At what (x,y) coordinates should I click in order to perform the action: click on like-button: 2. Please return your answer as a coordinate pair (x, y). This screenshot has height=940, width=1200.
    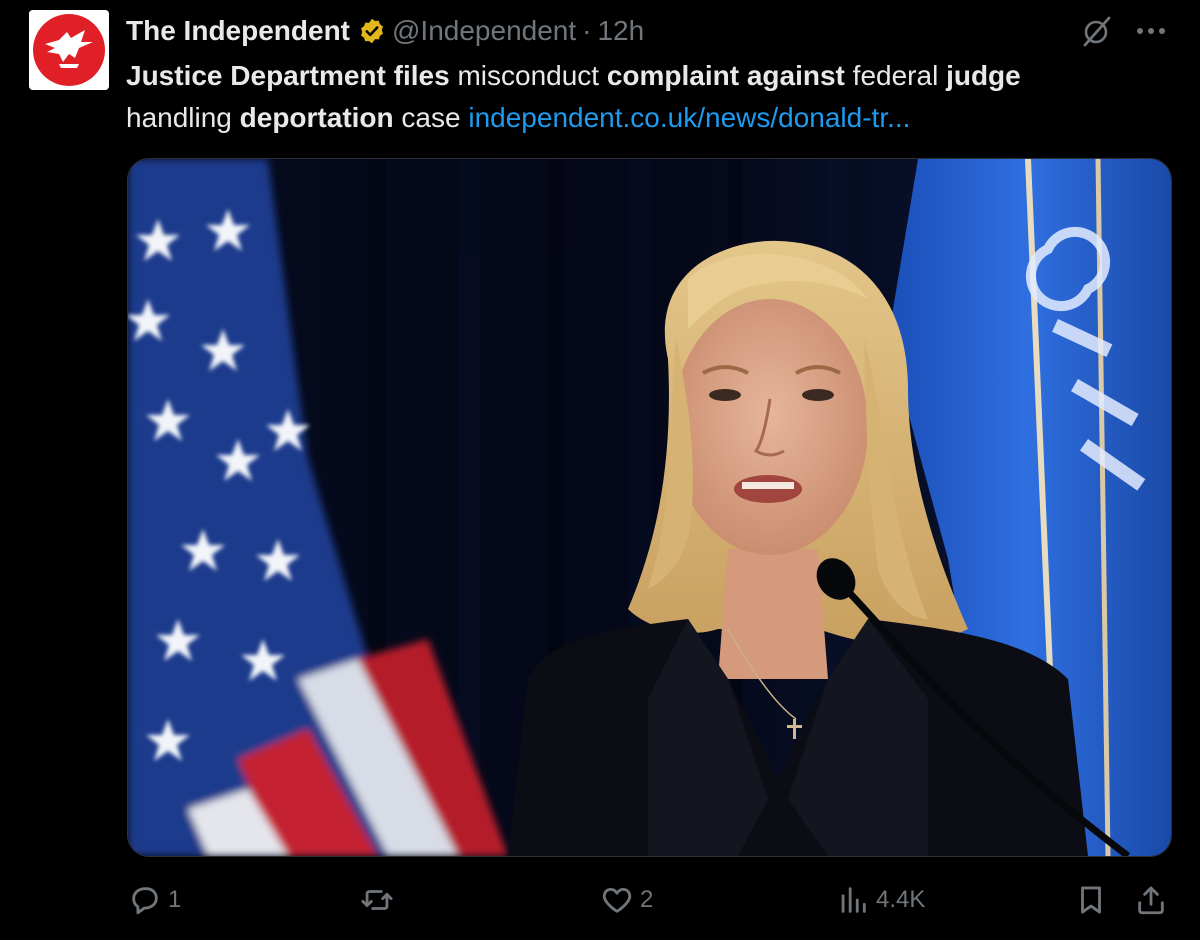
    Looking at the image, I should click on (626, 900).